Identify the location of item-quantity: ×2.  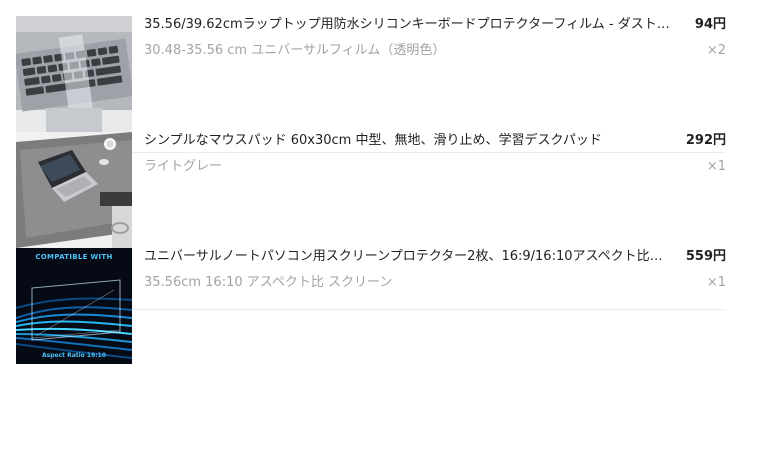
(716, 50).